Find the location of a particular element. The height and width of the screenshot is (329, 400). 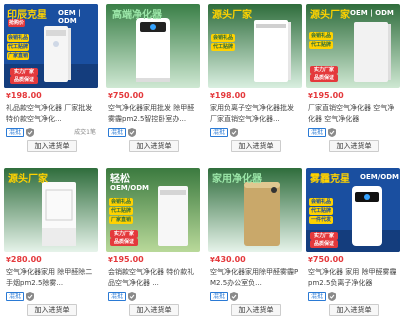

product-price: ¥195.00 is located at coordinates (126, 259).